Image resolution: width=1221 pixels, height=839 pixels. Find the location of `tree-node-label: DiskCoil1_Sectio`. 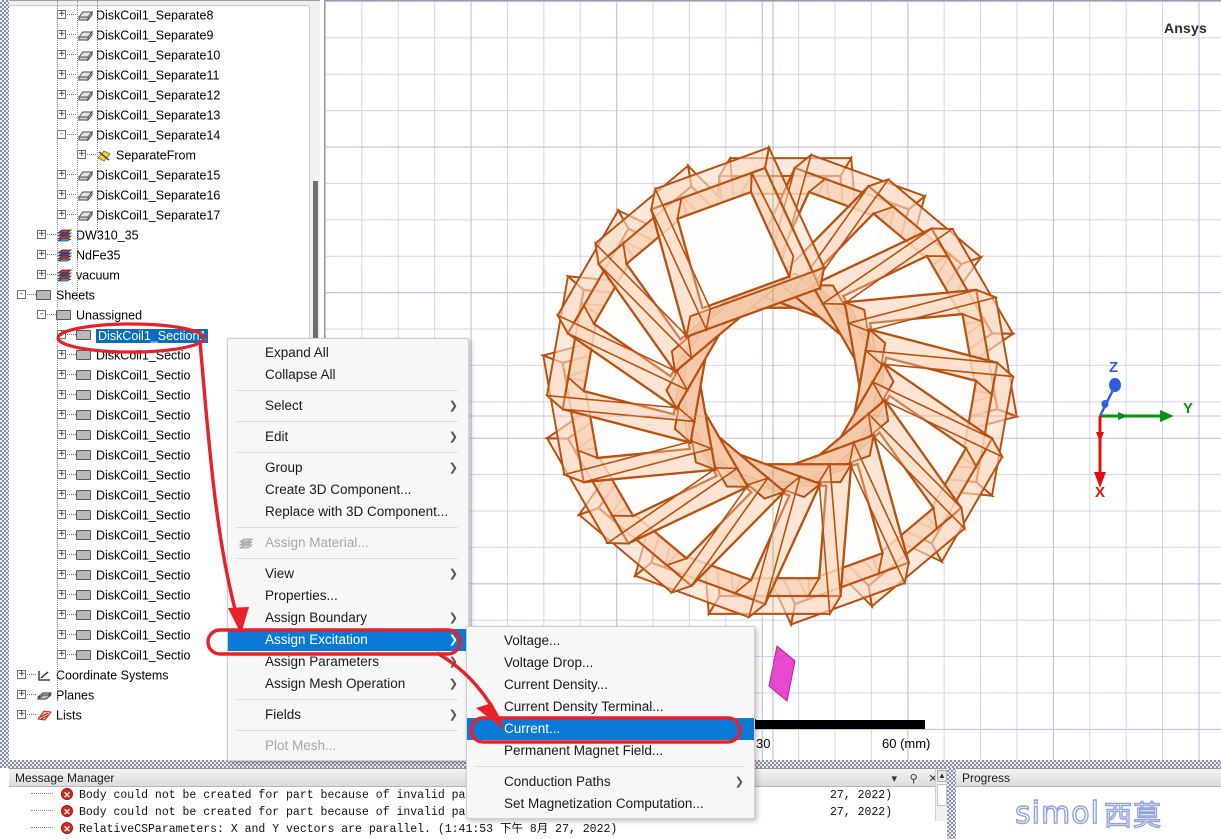

tree-node-label: DiskCoil1_Sectio is located at coordinates (143, 635).